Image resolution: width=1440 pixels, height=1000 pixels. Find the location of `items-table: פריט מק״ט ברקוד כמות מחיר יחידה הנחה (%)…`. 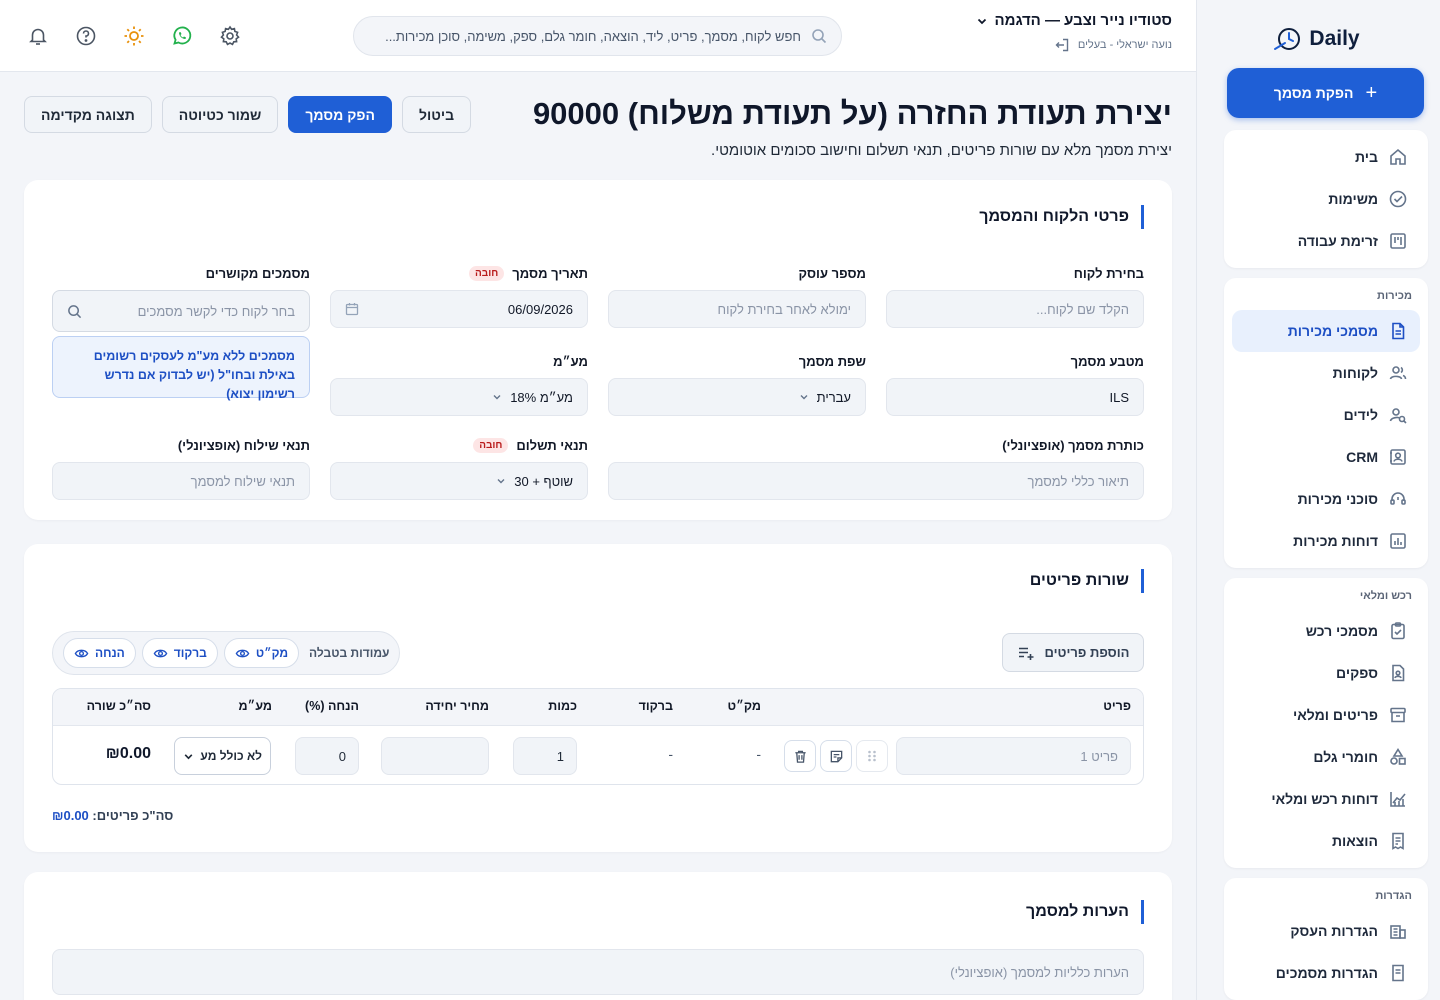

items-table: פריט מק״ט ברקוד כמות מחיר יחידה הנחה (%)… is located at coordinates (598, 736).